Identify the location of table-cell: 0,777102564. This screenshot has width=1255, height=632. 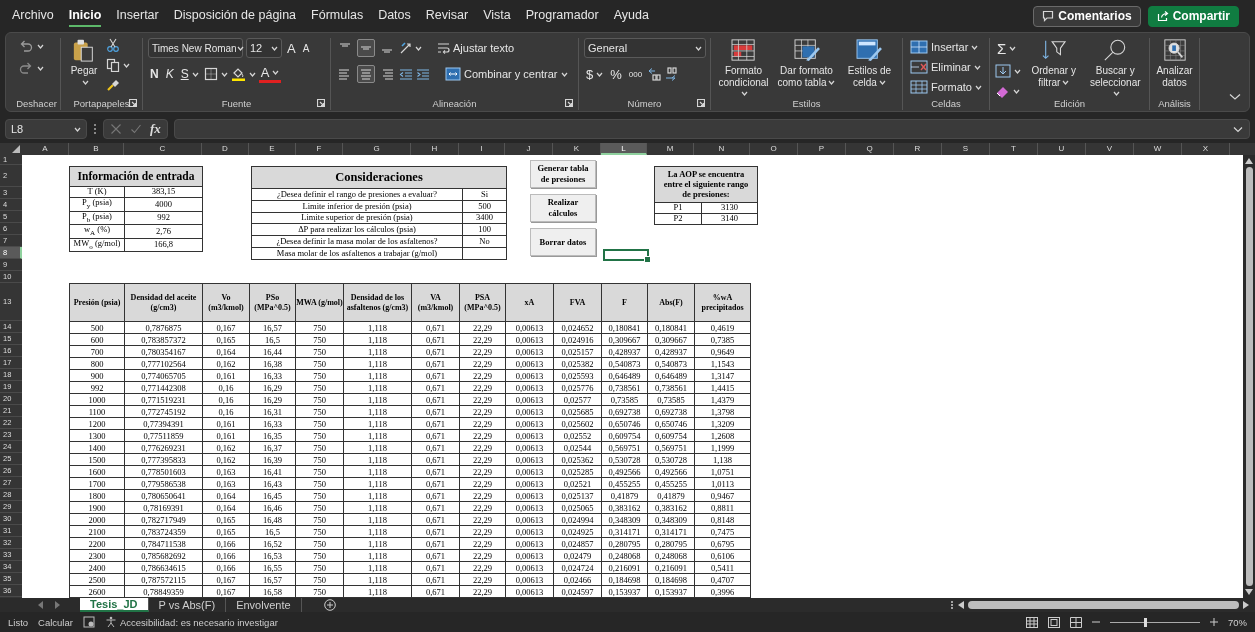
(163, 363).